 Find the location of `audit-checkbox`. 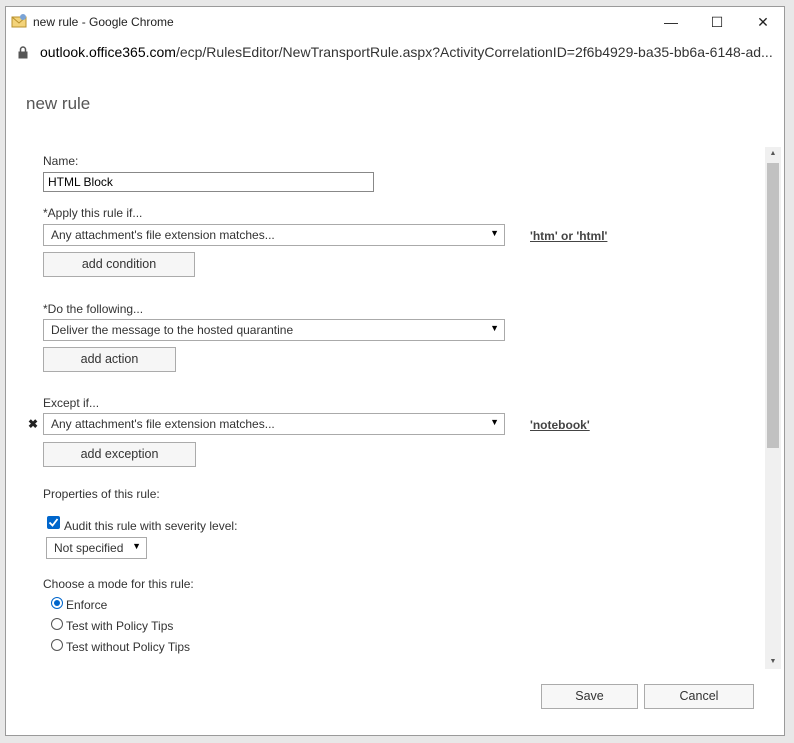

audit-checkbox is located at coordinates (53, 522).